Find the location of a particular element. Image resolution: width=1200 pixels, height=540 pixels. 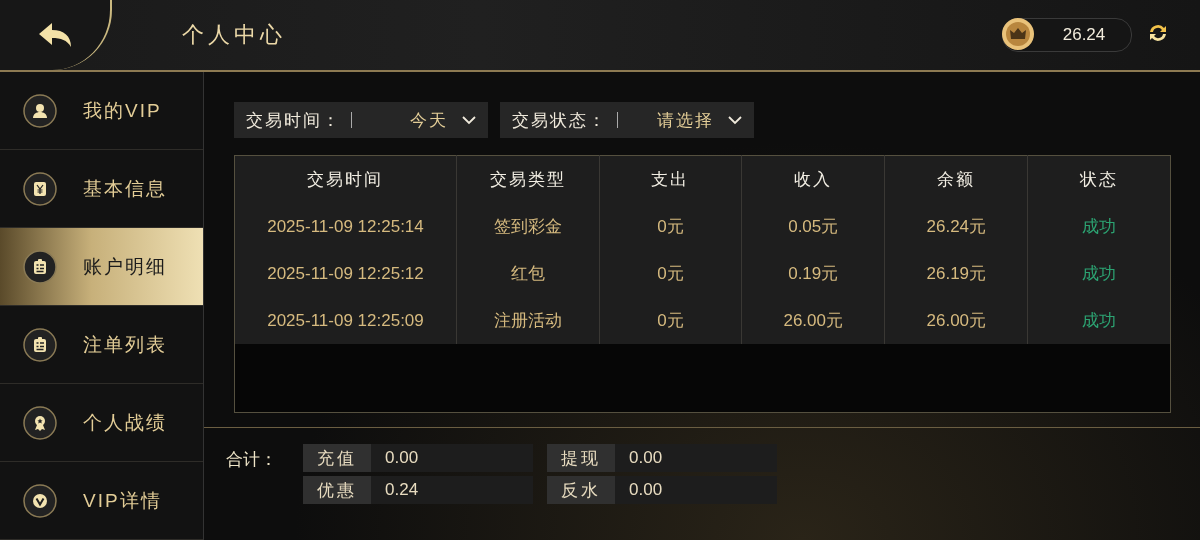

table-cell: 2025-11-09 12:25:09 is located at coordinates (345, 320).